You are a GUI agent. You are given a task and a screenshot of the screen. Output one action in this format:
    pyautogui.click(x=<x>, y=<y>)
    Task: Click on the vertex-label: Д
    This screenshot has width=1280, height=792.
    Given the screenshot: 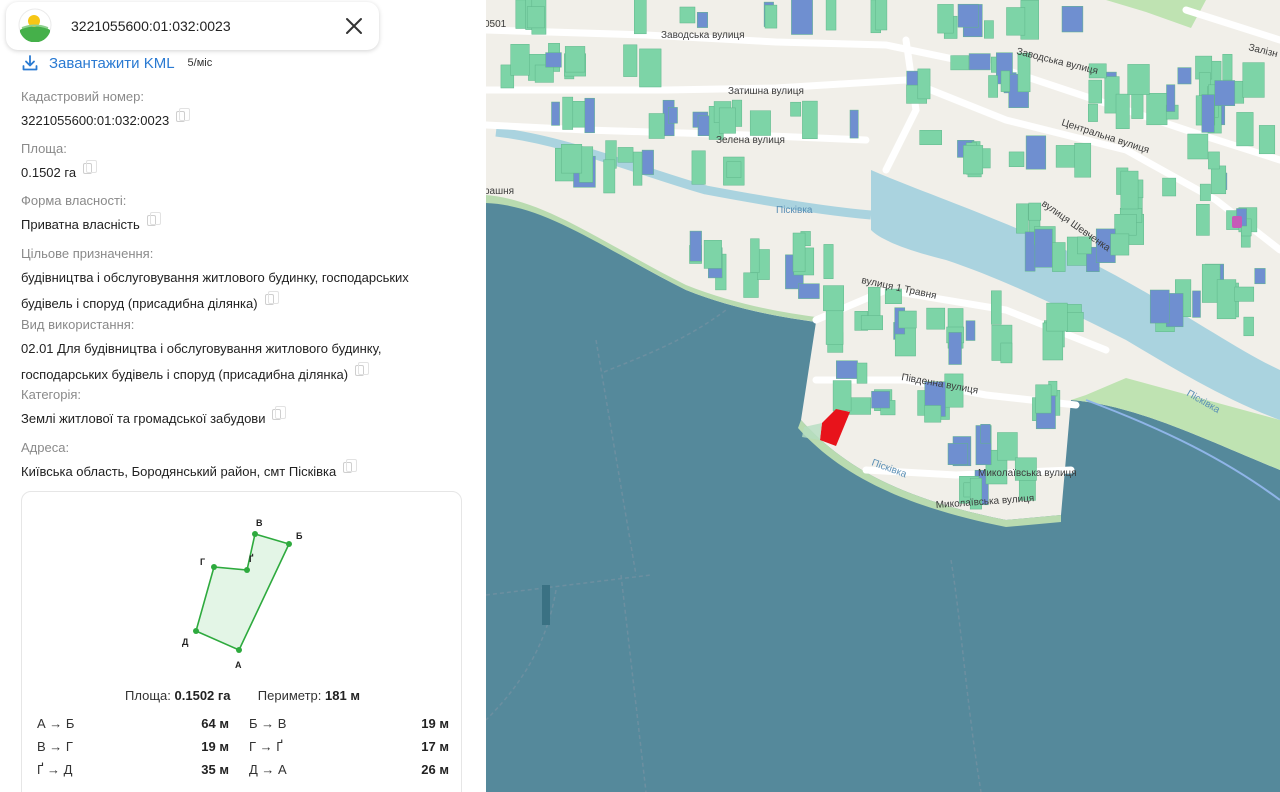 What is the action you would take?
    pyautogui.click(x=185, y=642)
    